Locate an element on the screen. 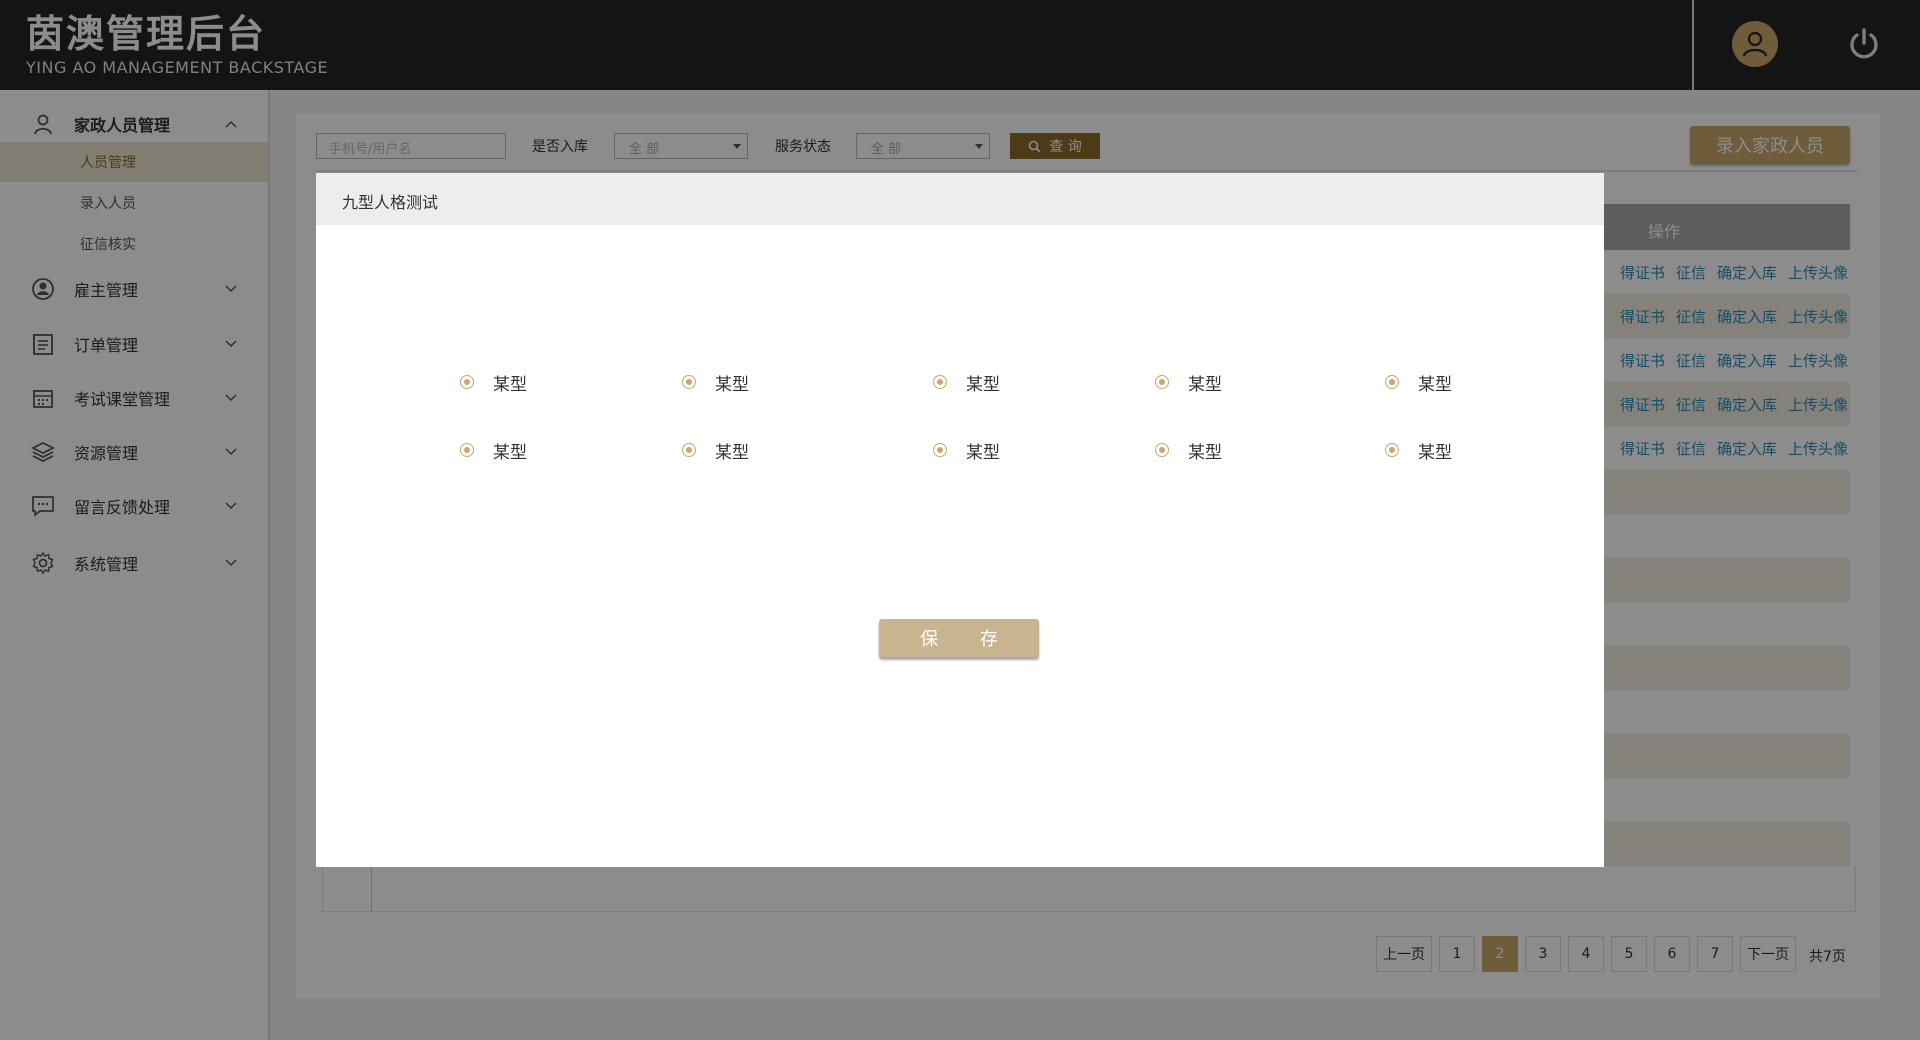 The width and height of the screenshot is (1920, 1040). save-button: 保 存 is located at coordinates (959, 638).